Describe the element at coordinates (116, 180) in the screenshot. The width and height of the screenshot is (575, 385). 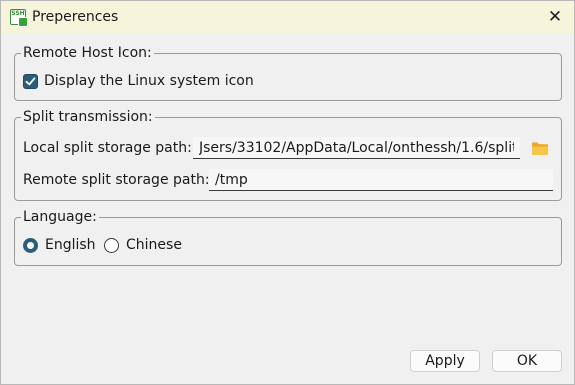
I see `remote-split-path-label: Remote split storage path:` at that location.